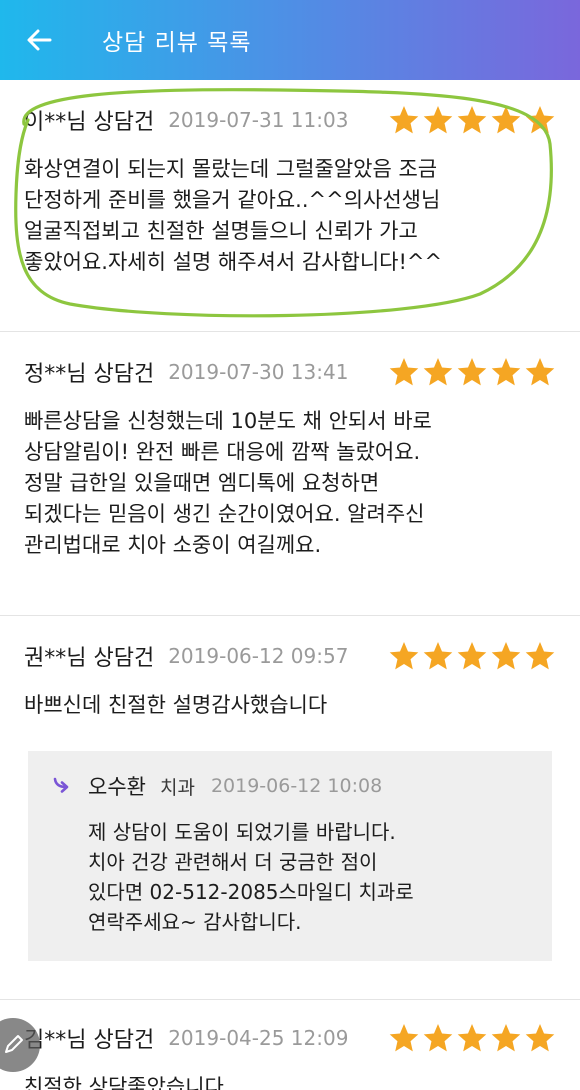 The width and height of the screenshot is (580, 1090). Describe the element at coordinates (258, 120) in the screenshot. I see `review-date: 2019-07-31 11:03` at that location.